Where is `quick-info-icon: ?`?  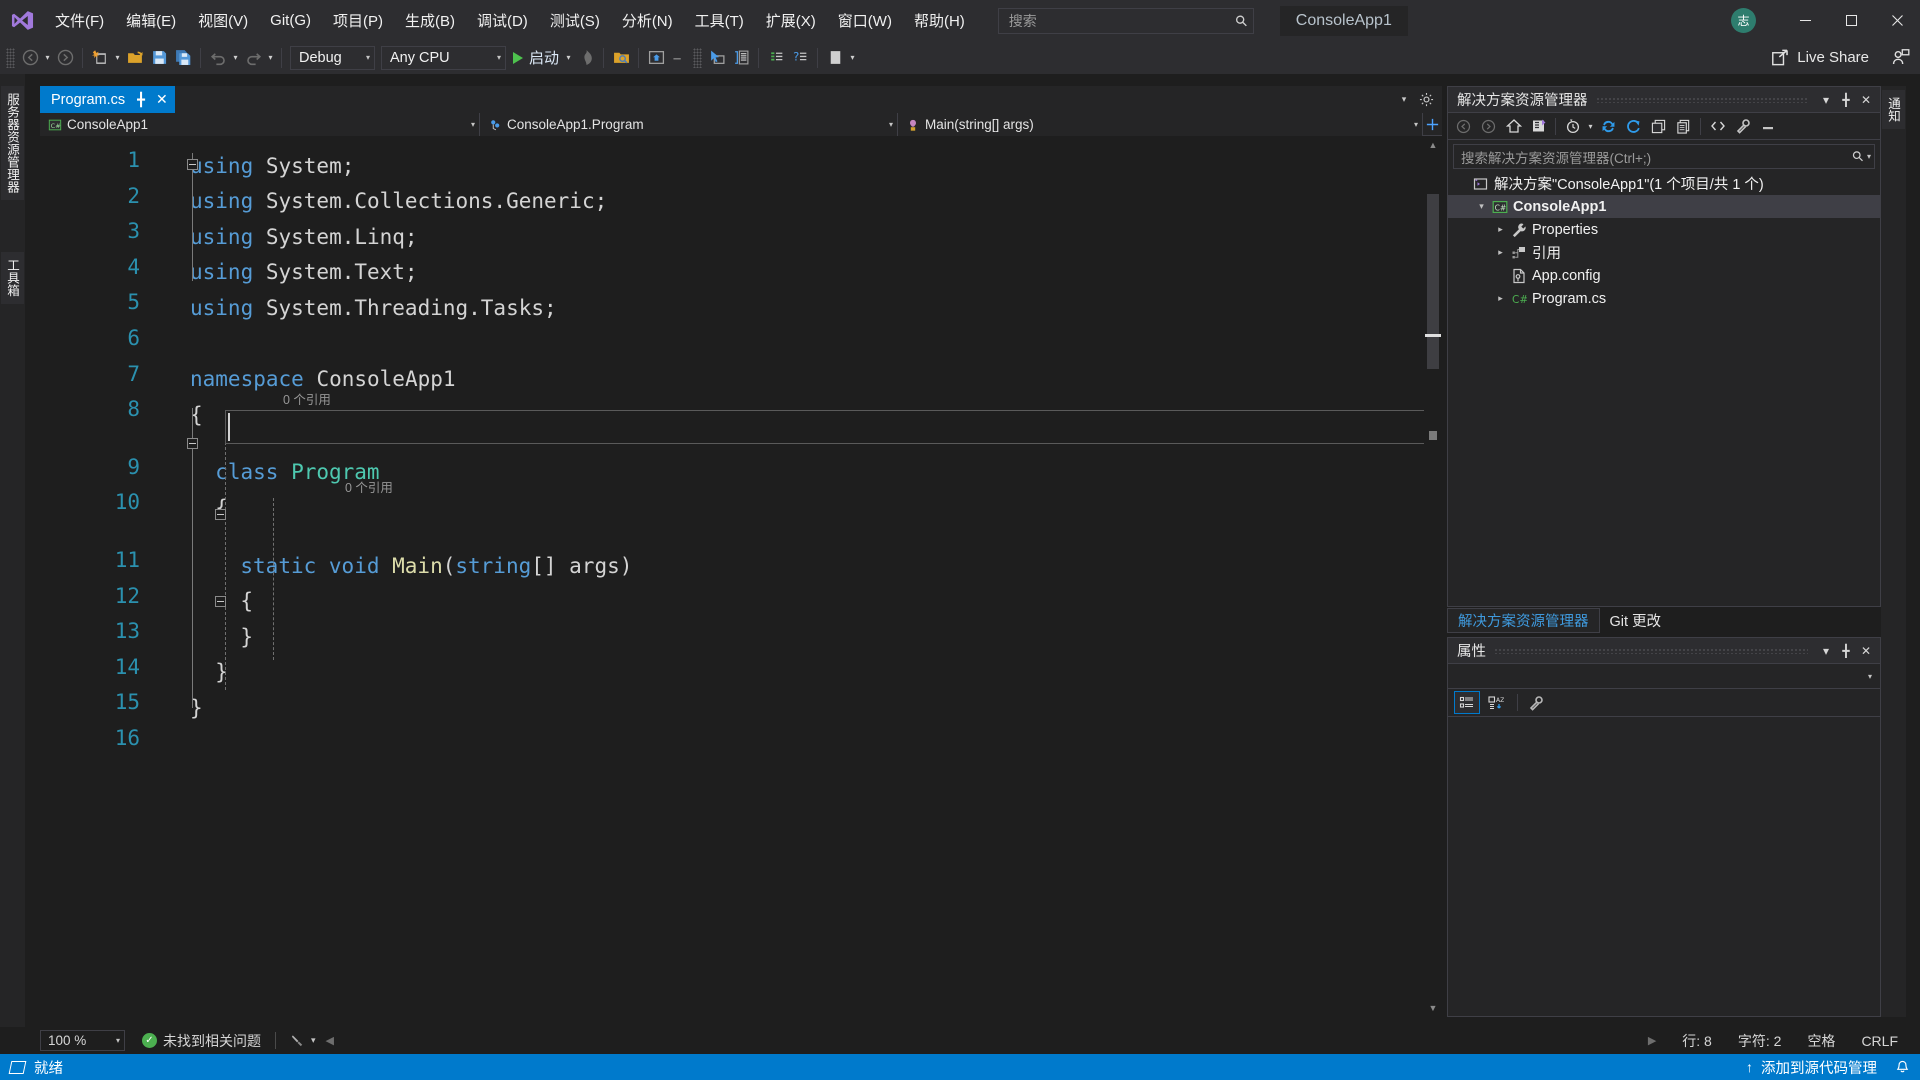 quick-info-icon: ? is located at coordinates (800, 58).